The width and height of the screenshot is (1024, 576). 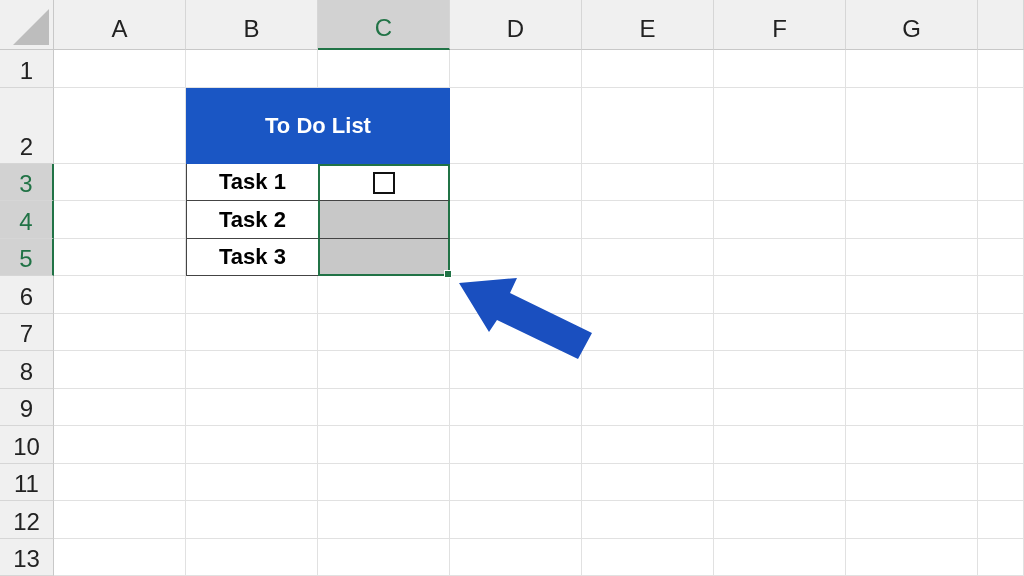 What do you see at coordinates (384, 25) in the screenshot?
I see `column-header: C` at bounding box center [384, 25].